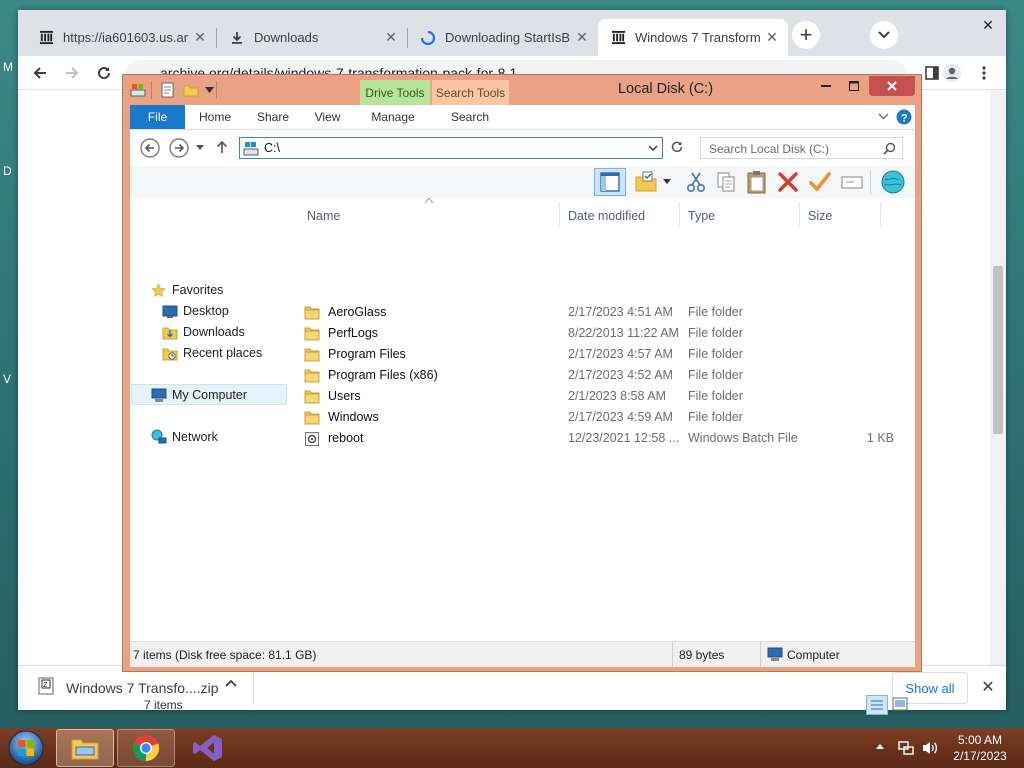  I want to click on file-row: PerfLogs 8/22/2013 11:22 AM File folder, so click(600, 333).